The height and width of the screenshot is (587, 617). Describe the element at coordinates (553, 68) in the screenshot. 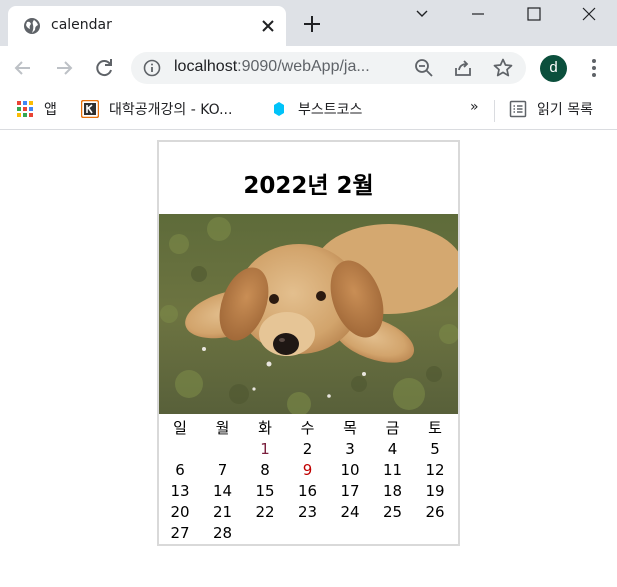

I see `profile-avatar: d` at that location.